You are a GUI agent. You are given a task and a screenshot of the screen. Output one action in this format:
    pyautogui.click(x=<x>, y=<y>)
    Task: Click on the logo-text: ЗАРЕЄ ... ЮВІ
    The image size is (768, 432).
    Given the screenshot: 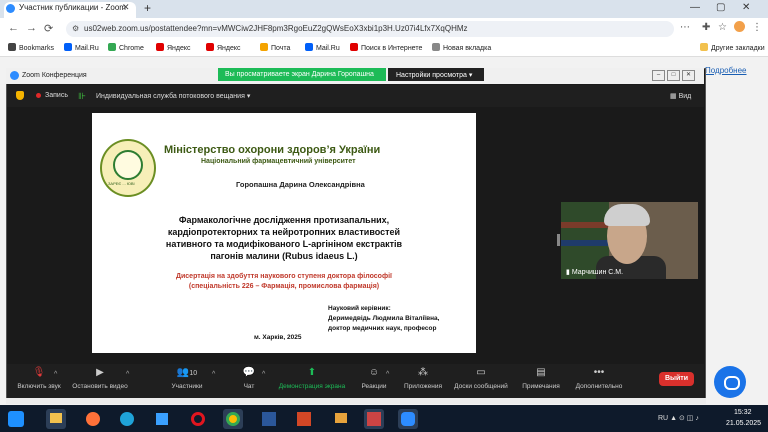 What is the action you would take?
    pyautogui.click(x=121, y=183)
    